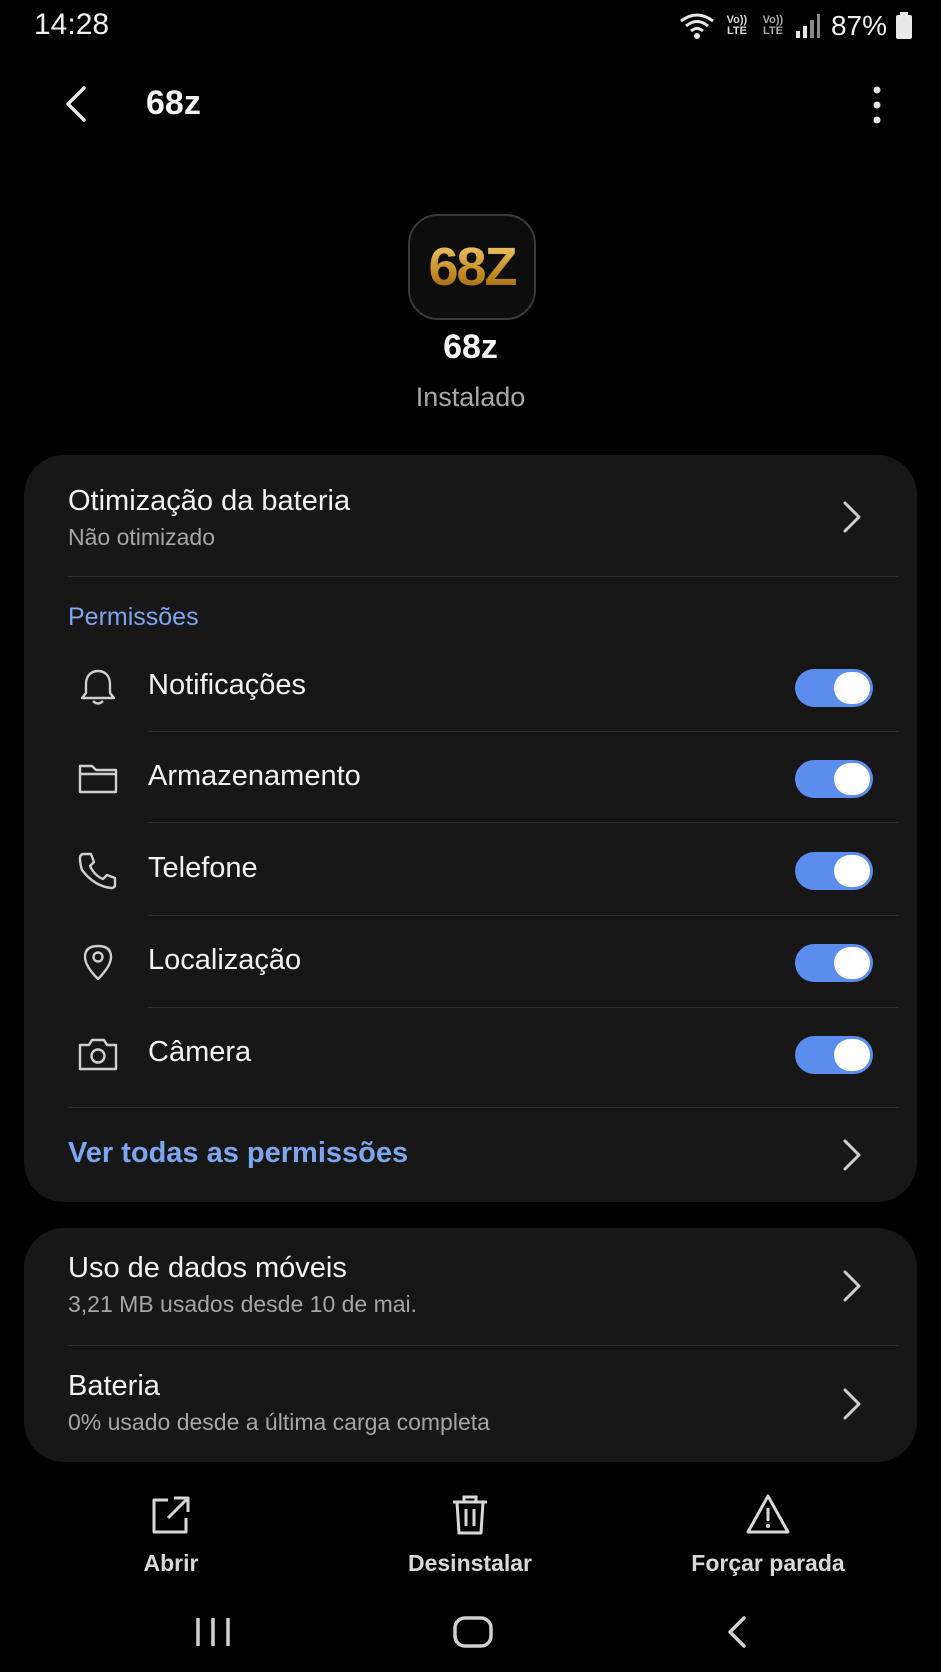 This screenshot has height=1672, width=941. I want to click on phone-icon, so click(97, 871).